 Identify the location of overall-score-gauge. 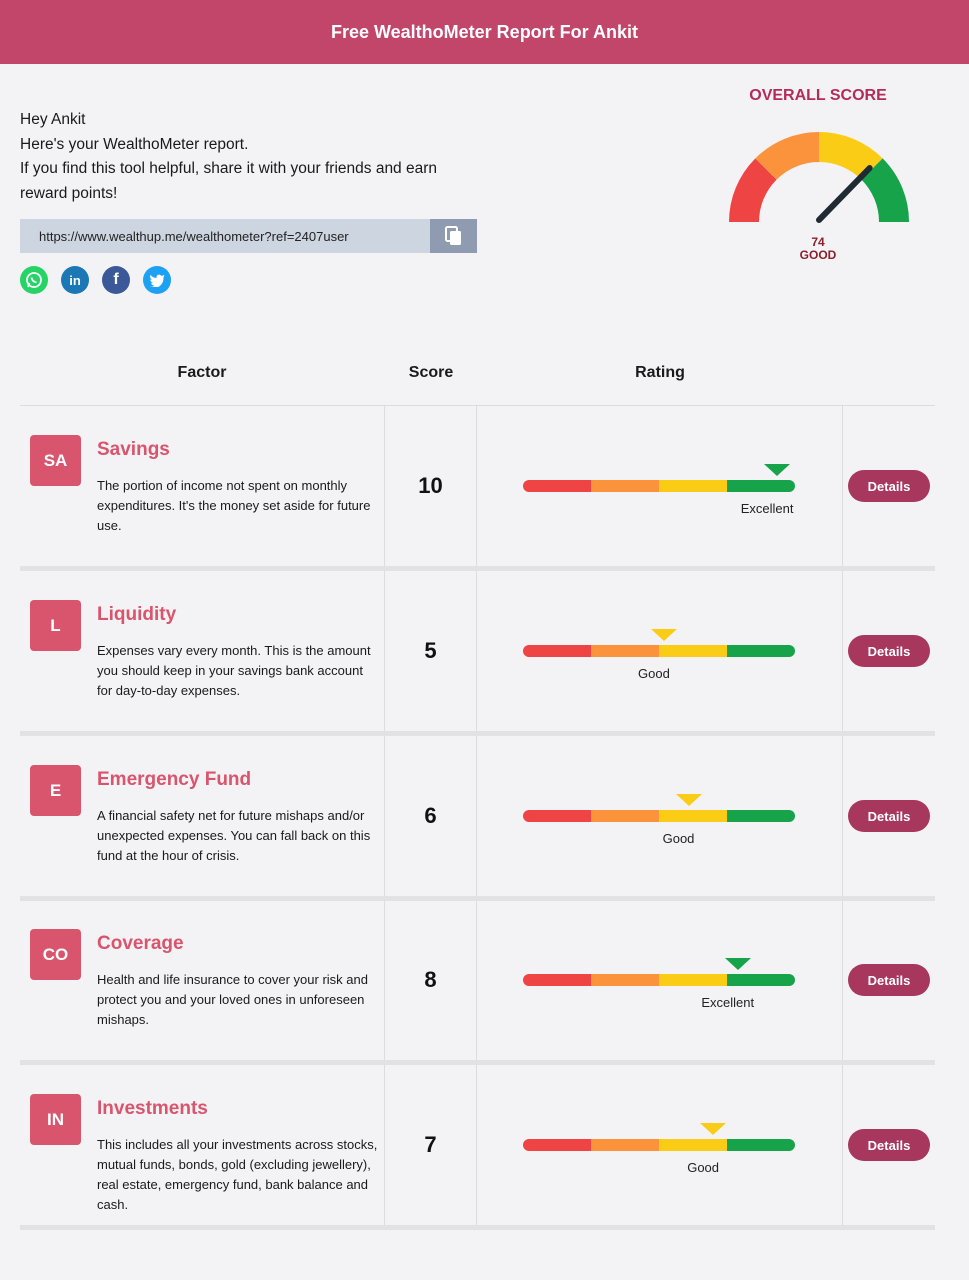
(819, 177).